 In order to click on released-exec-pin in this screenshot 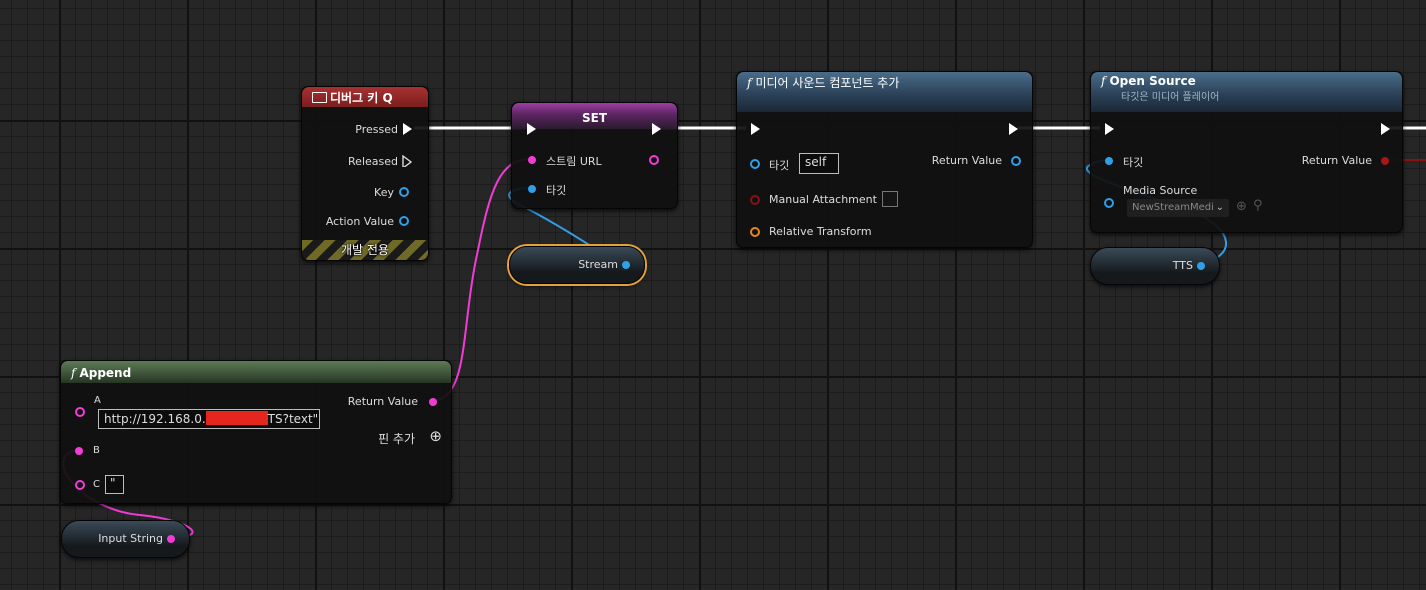, I will do `click(407, 161)`.